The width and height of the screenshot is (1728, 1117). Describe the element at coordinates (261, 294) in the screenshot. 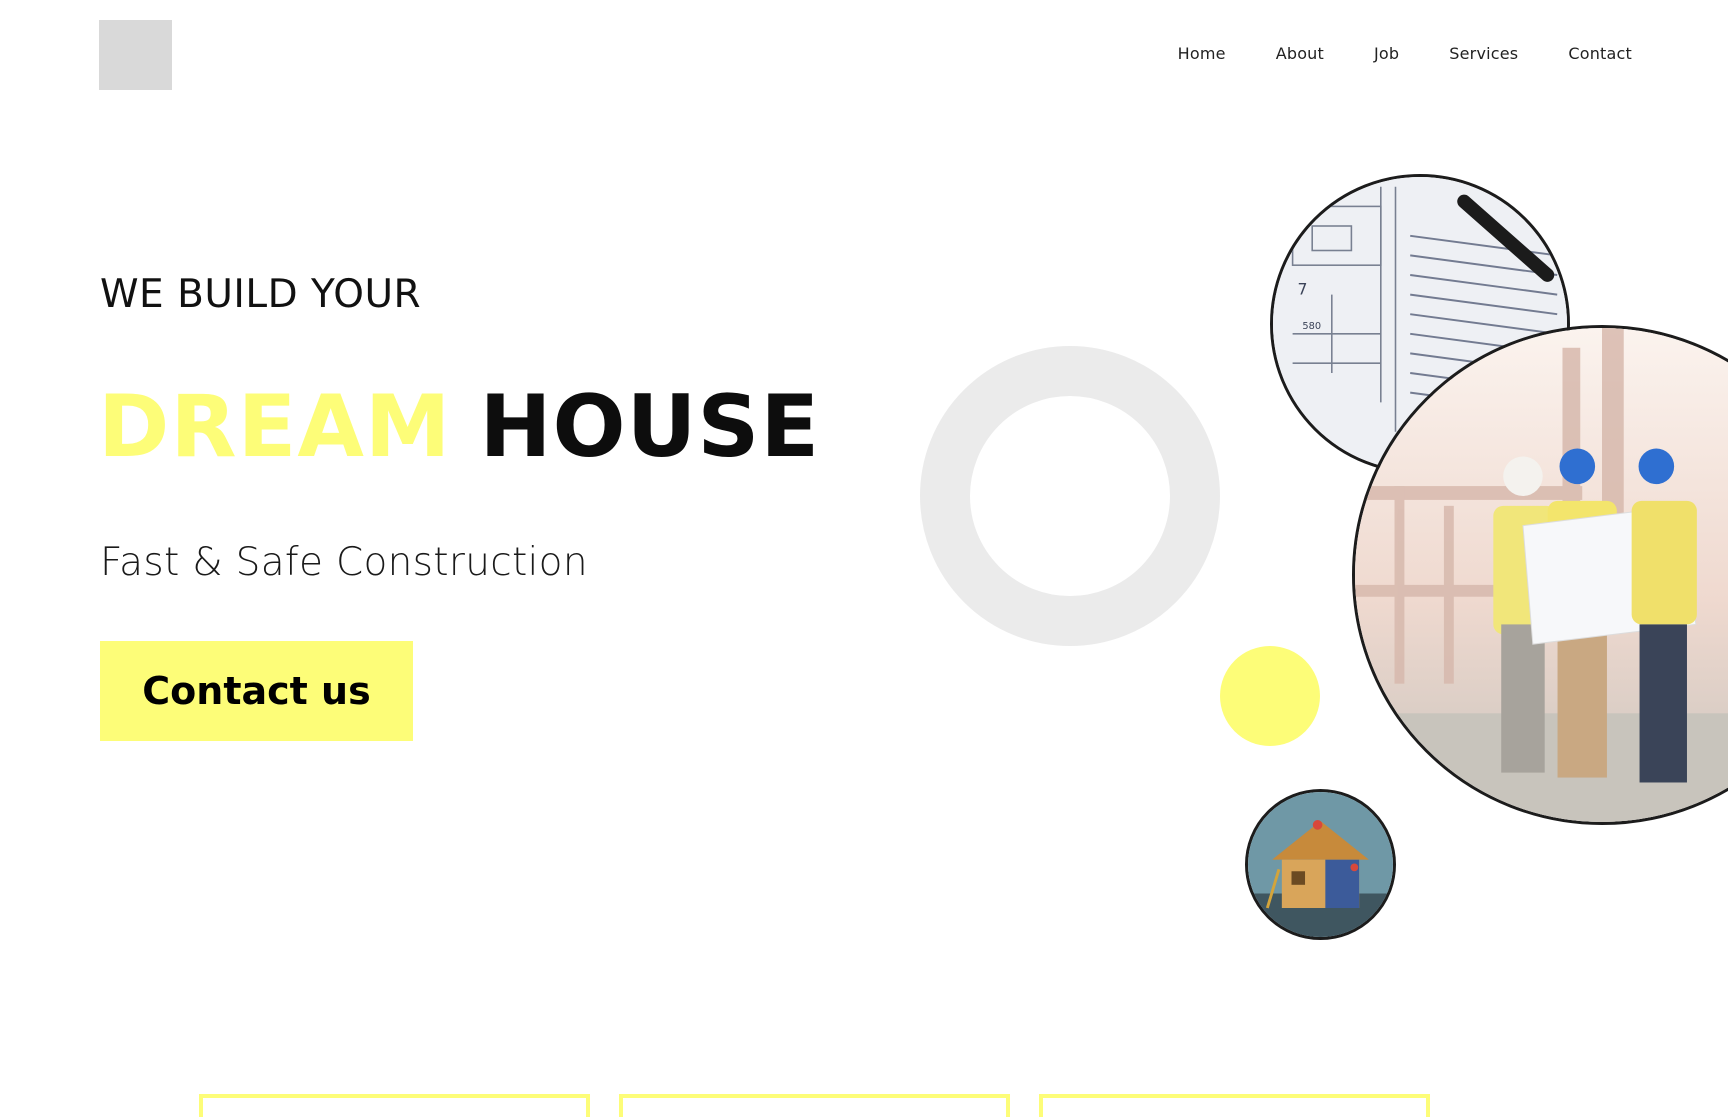

I see `hero-kicker: WE BUILD YOUR` at that location.